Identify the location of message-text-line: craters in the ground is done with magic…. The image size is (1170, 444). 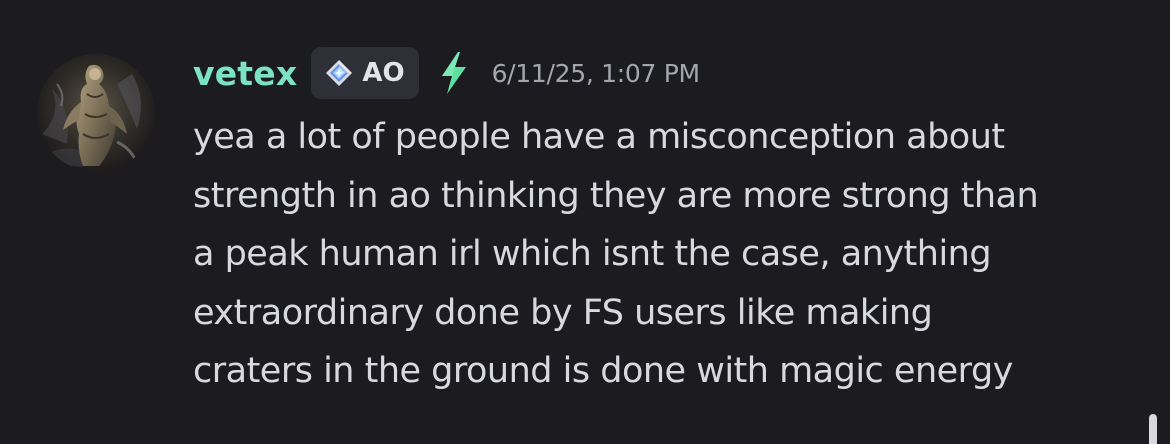
(603, 371).